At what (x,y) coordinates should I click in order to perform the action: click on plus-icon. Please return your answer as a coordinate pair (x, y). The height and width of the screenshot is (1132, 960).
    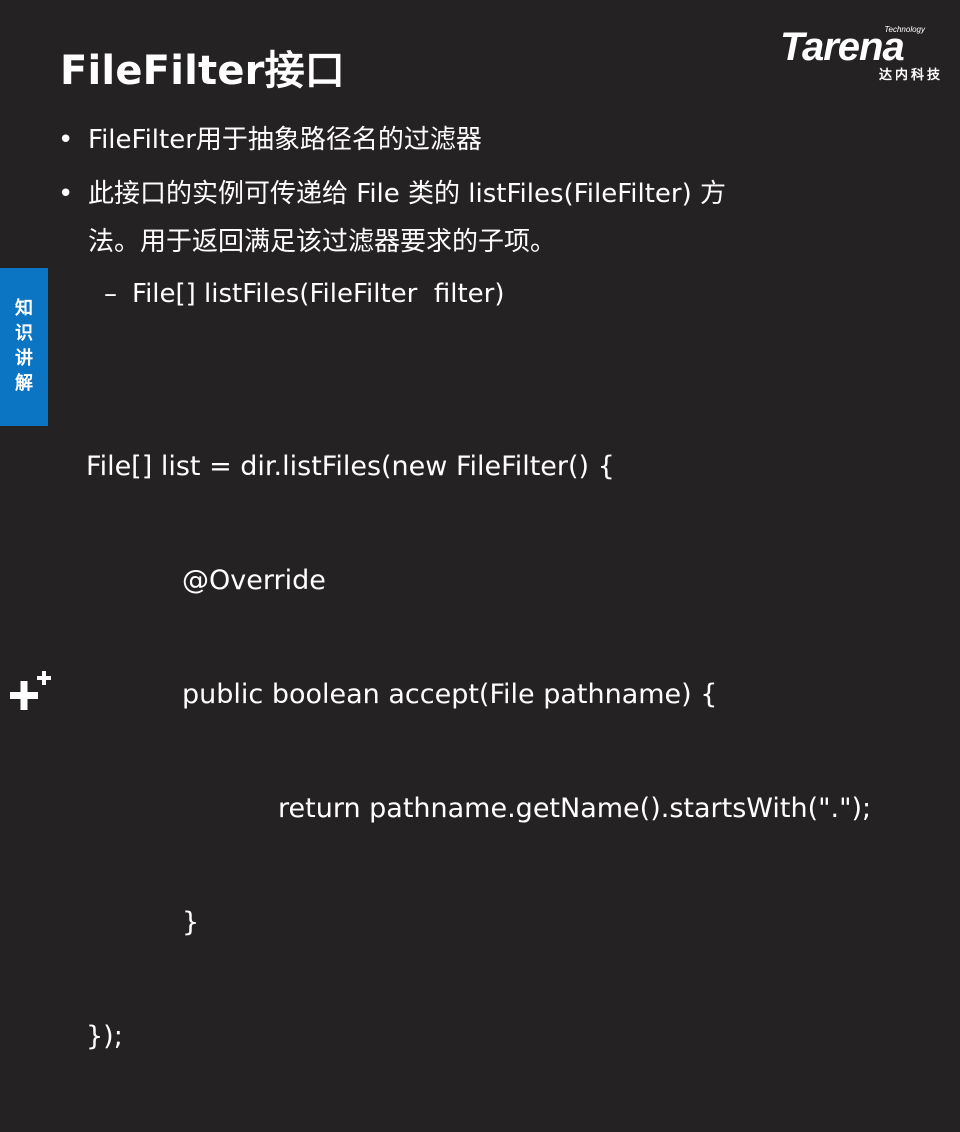
    Looking at the image, I should click on (30, 690).